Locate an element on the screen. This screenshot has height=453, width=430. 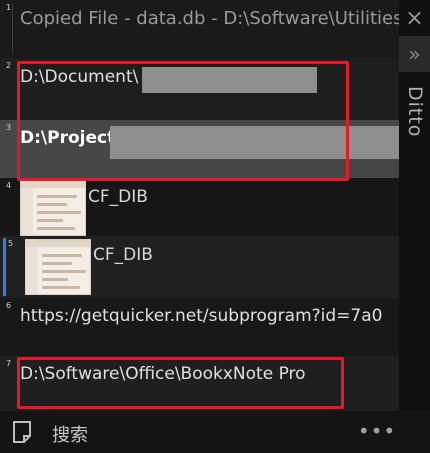
clip-item-selected: 3 D:\Projects is located at coordinates (199, 149).